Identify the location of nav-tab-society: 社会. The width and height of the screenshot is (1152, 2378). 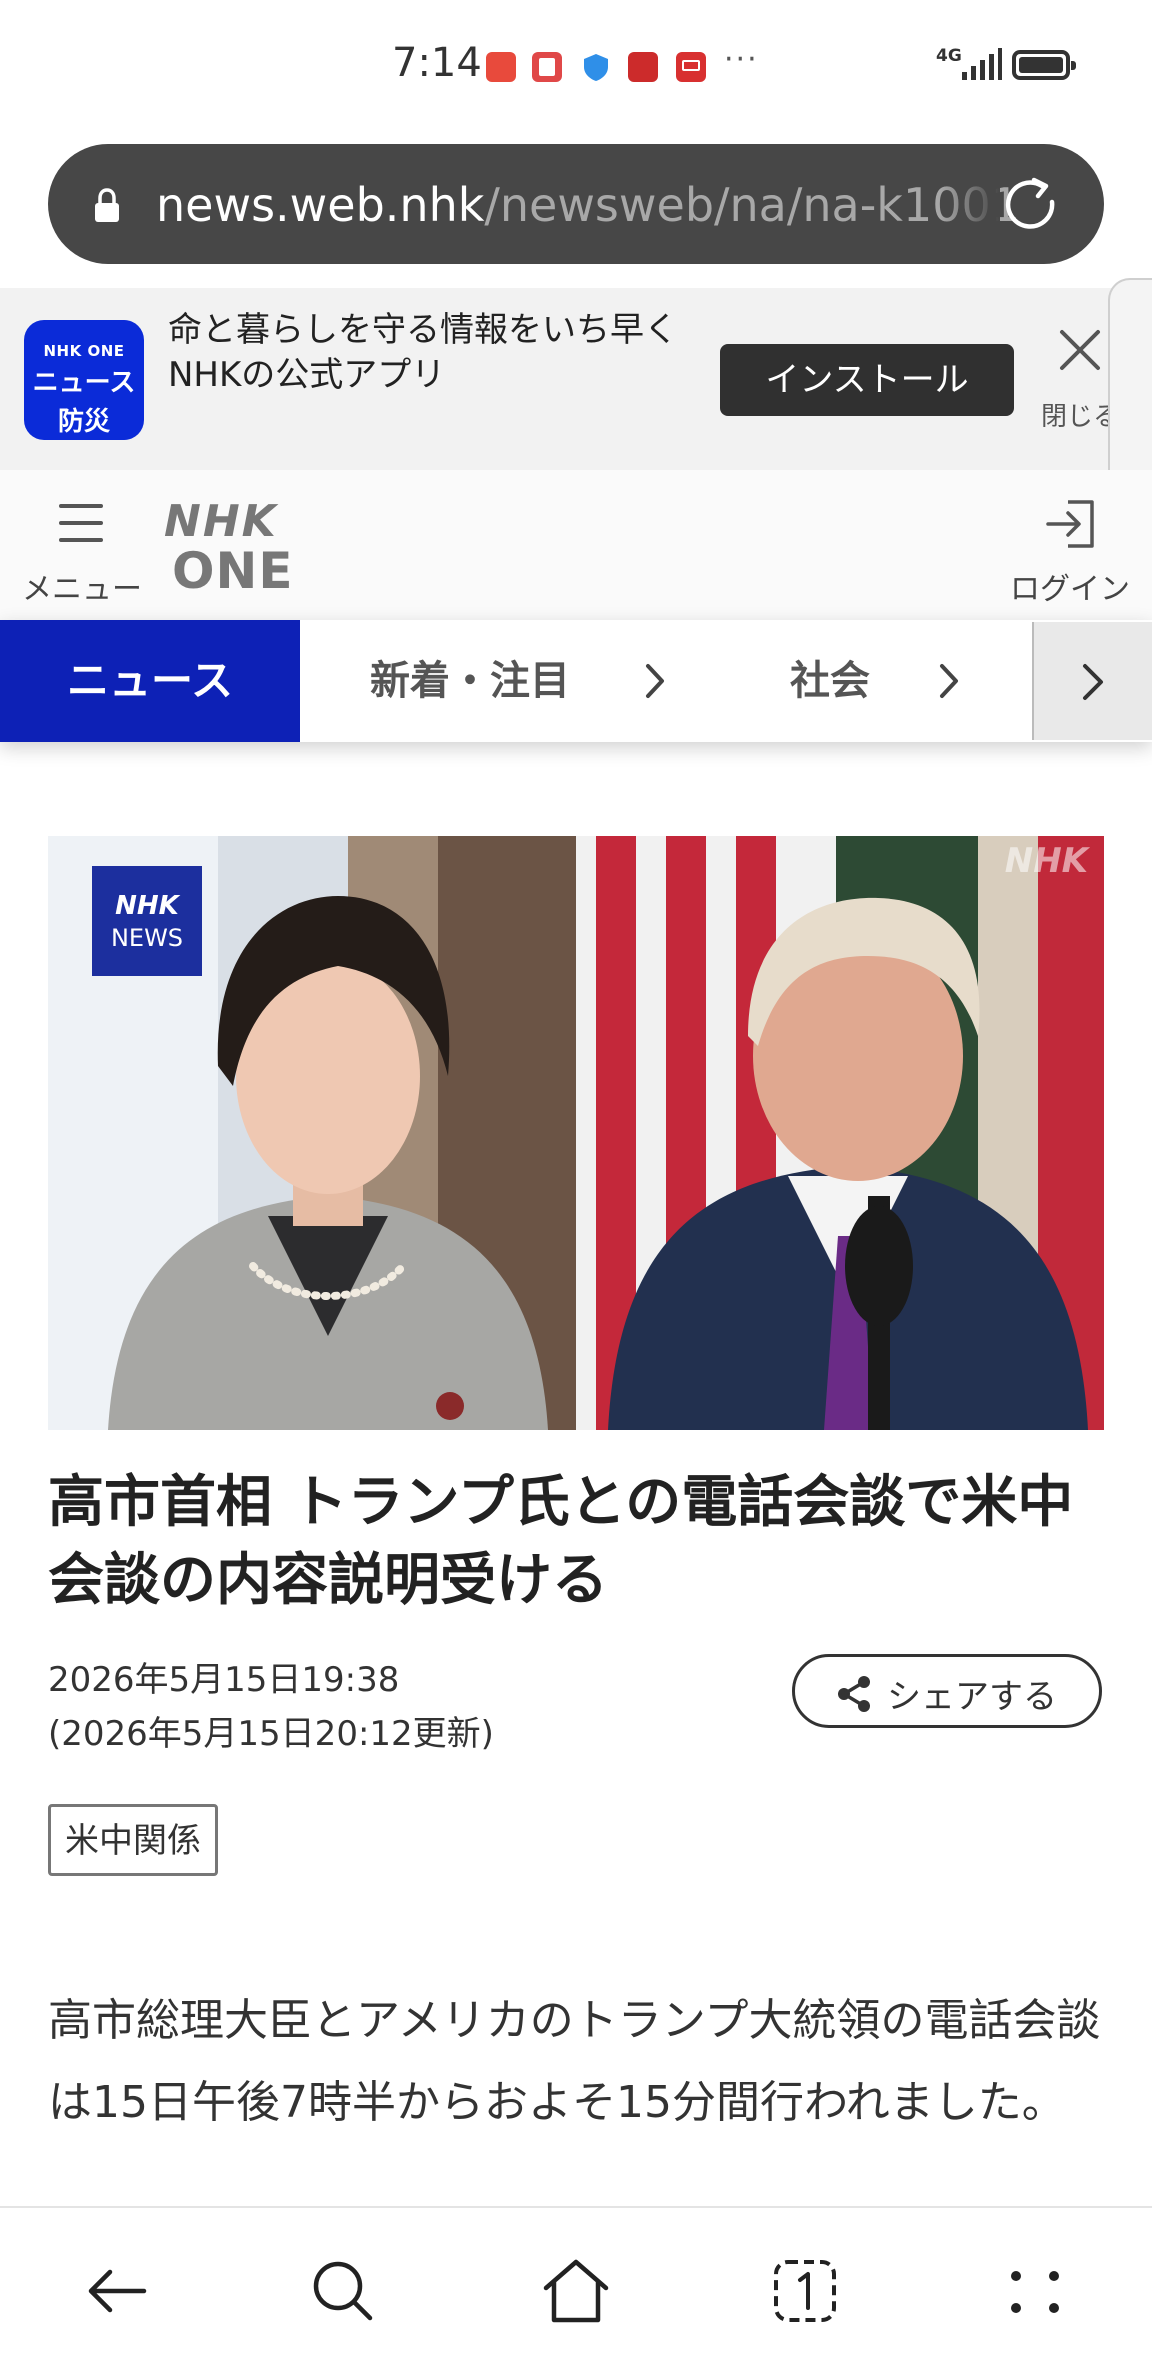
(830, 681).